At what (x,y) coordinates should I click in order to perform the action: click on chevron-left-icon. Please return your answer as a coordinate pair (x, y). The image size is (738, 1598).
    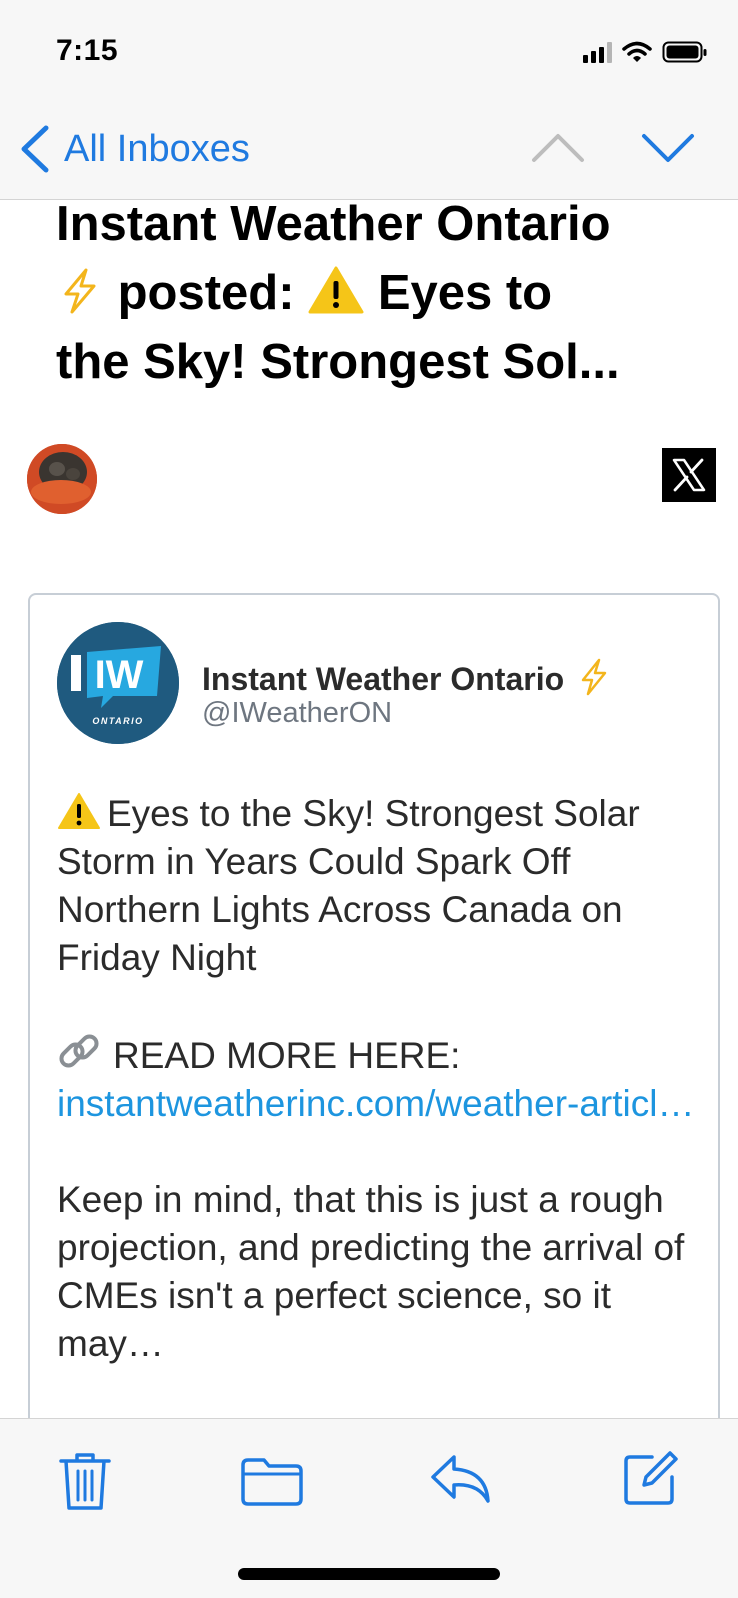
    Looking at the image, I should click on (35, 149).